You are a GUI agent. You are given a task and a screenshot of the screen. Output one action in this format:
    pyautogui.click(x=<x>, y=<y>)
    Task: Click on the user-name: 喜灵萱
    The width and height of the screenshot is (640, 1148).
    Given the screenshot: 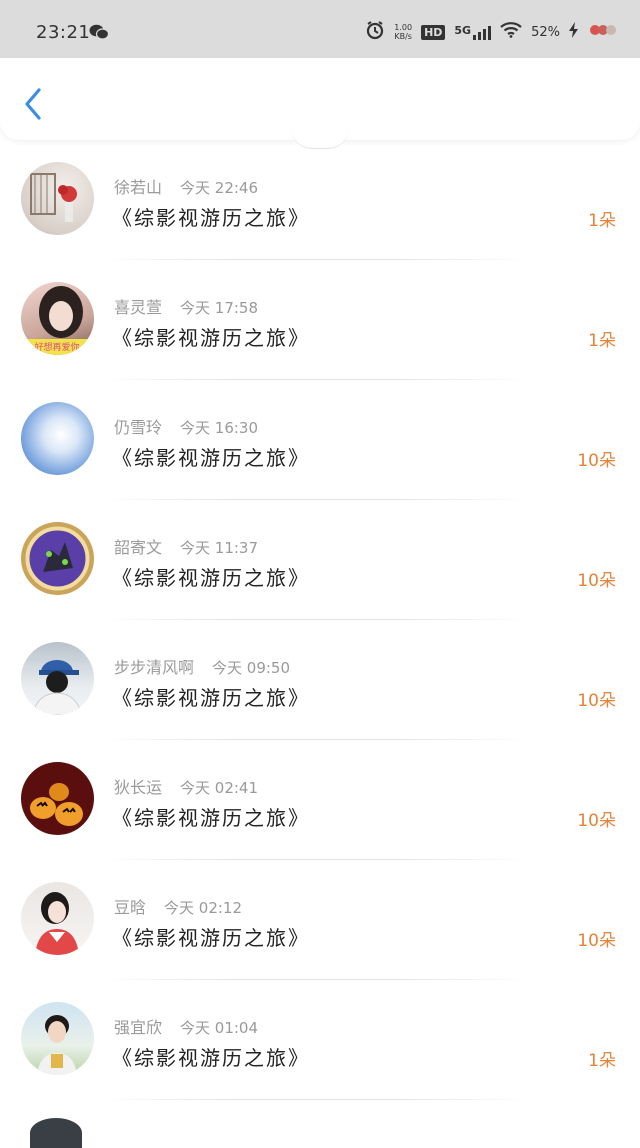 What is the action you would take?
    pyautogui.click(x=138, y=307)
    